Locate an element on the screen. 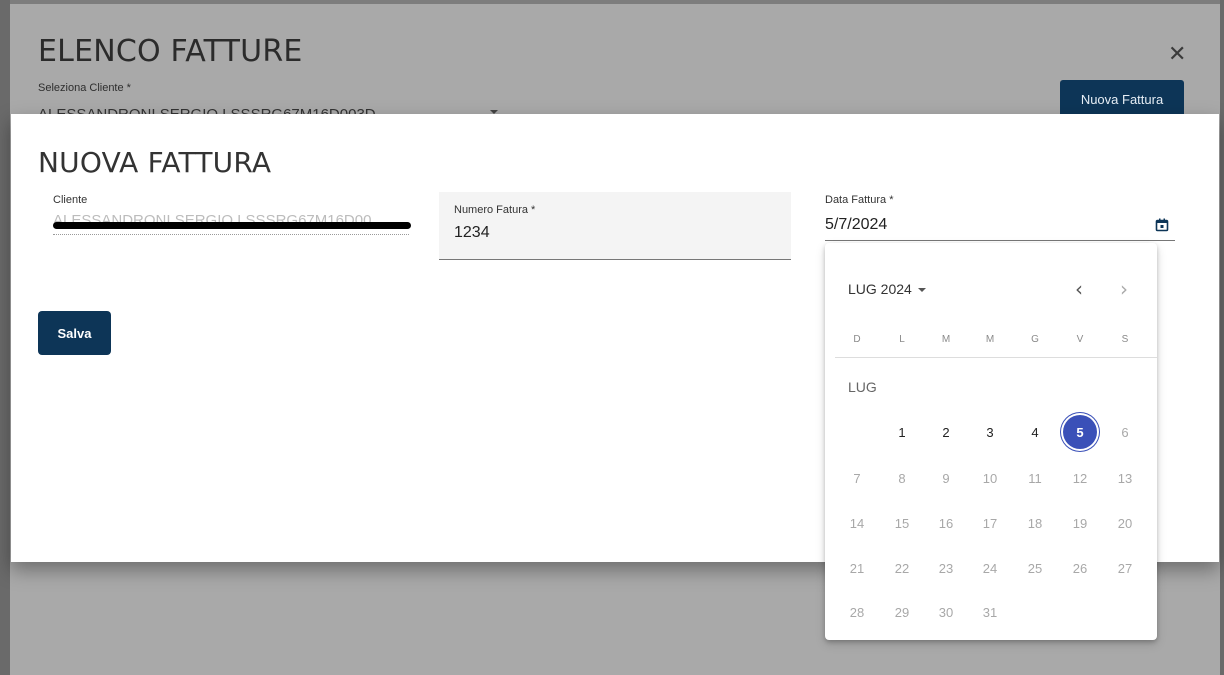  client-select: ALESSANDRONI SERGIO LSSSRG67M16D003D is located at coordinates (268, 108).